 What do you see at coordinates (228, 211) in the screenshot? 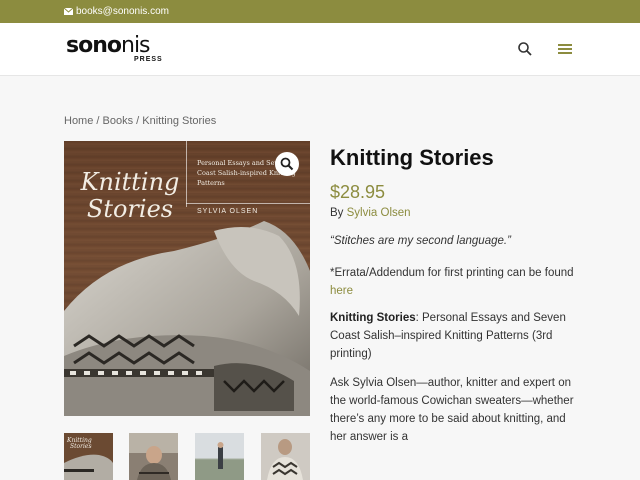
I see `cover-author: SYLVIA OLSEN` at bounding box center [228, 211].